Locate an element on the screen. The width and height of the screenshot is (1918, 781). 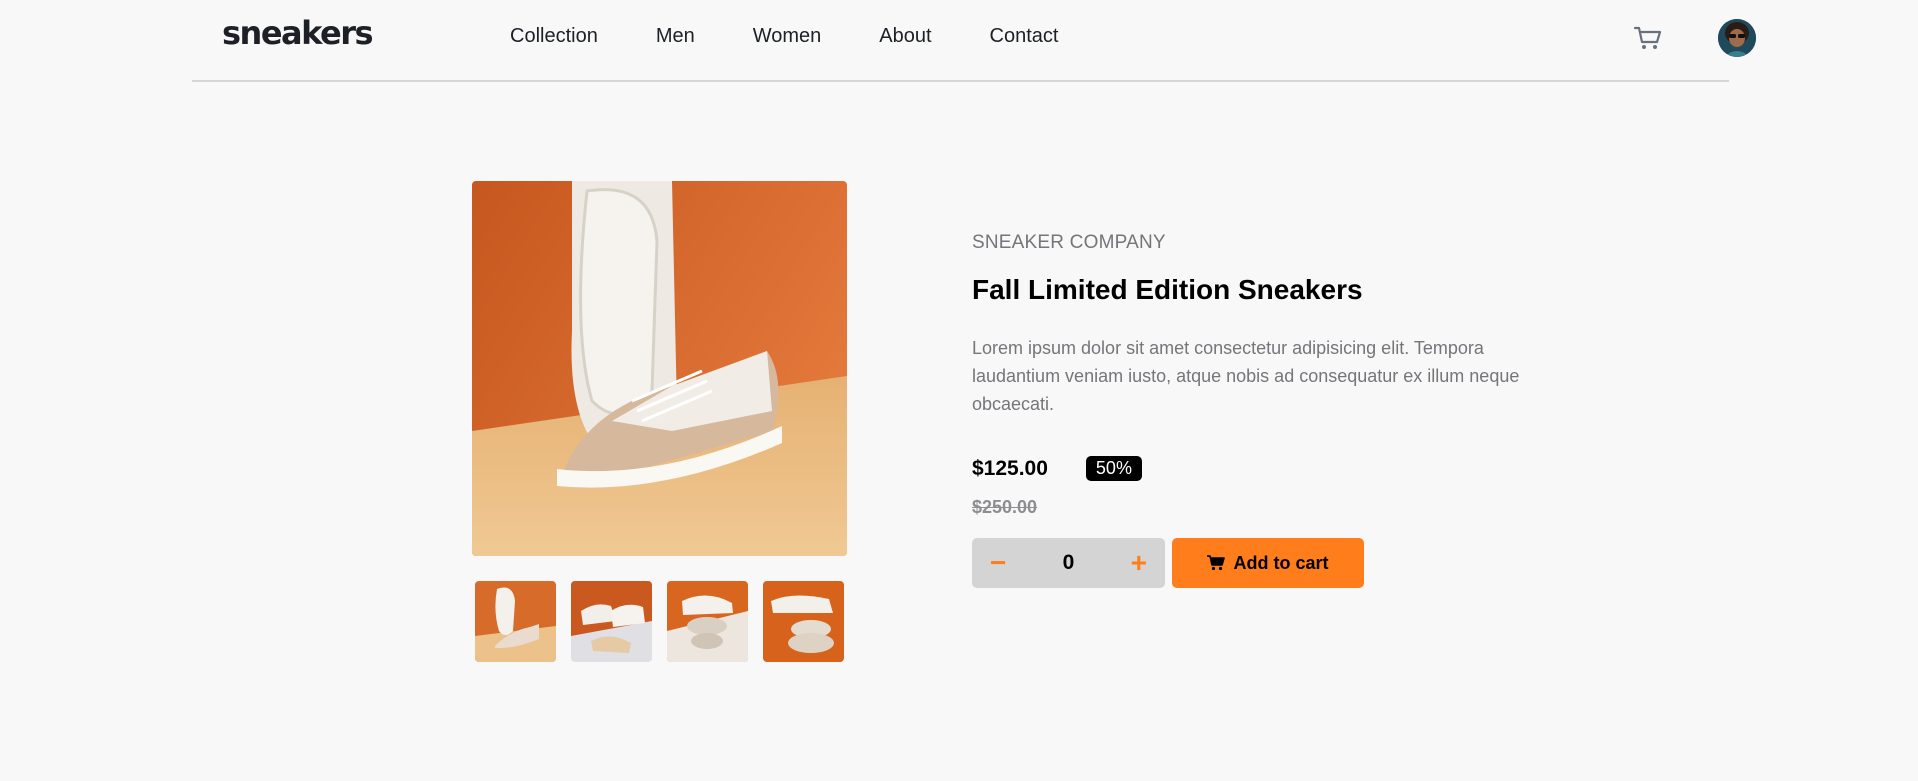
discount-badge: 50% is located at coordinates (1113, 468).